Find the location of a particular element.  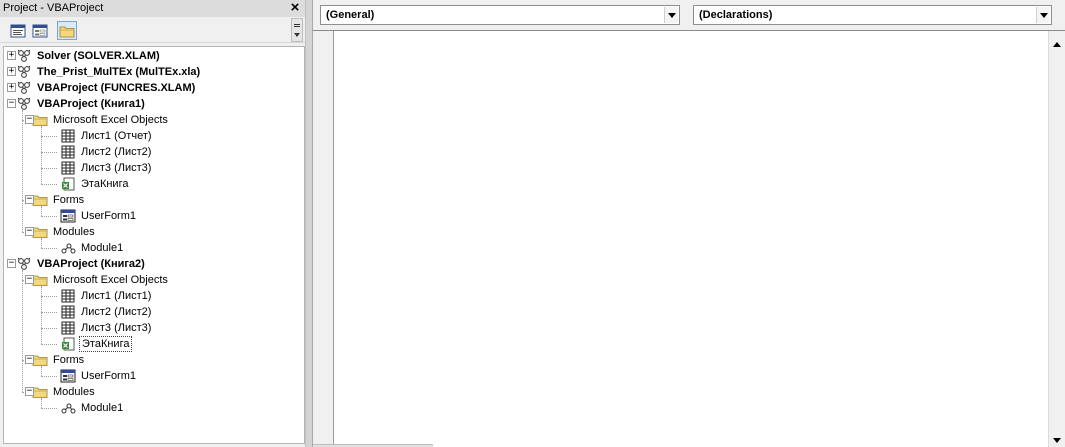

tree-item-label: The_Prist_MulTEx (MulTEx.xla) is located at coordinates (119, 72).